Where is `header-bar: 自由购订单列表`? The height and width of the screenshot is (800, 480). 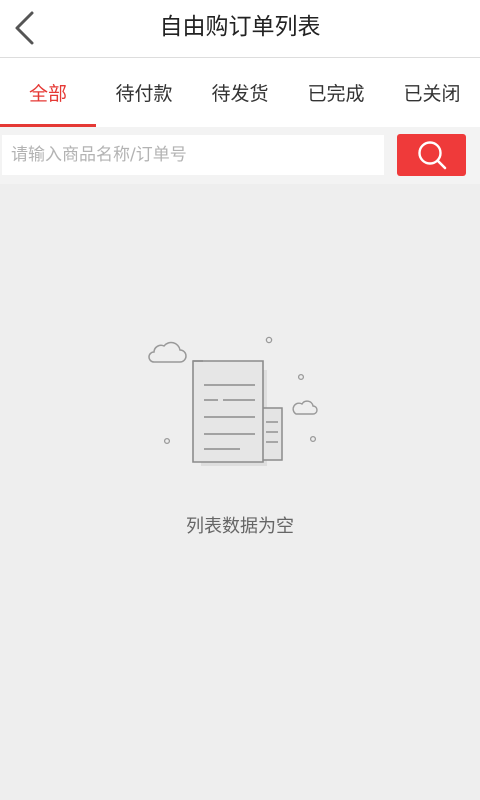
header-bar: 自由购订单列表 is located at coordinates (240, 29).